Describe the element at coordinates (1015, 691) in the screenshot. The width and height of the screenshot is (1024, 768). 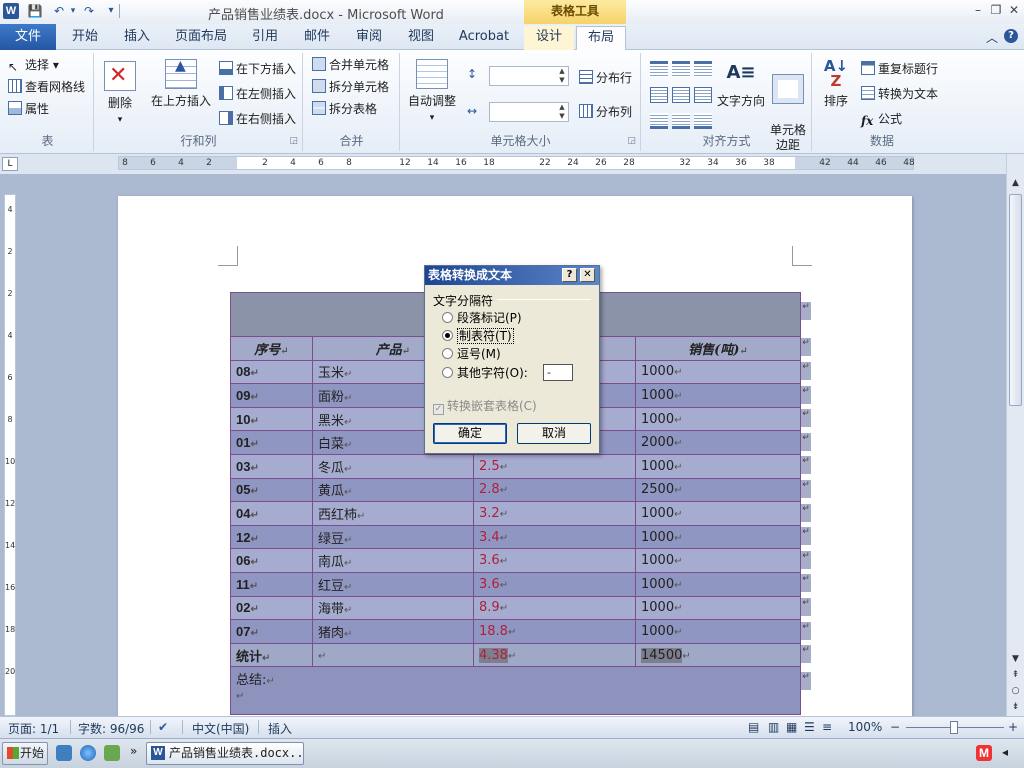
I see `browse-object-icon: ○` at that location.